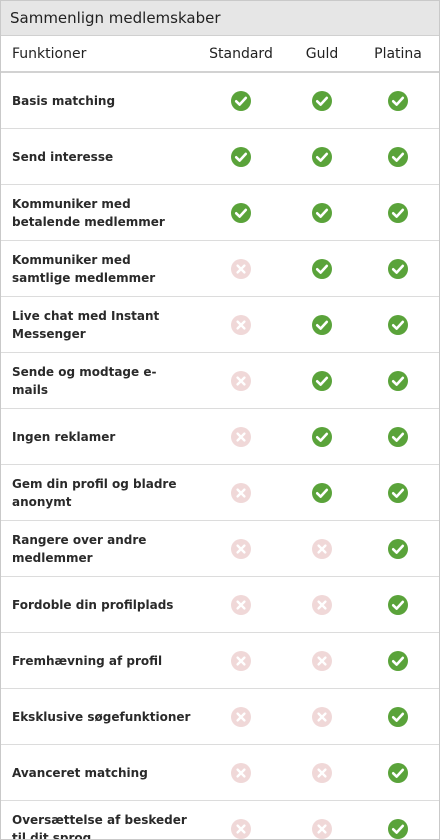 The width and height of the screenshot is (440, 840). I want to click on panel-title: Sammenlign medlemskaber, so click(220, 18).